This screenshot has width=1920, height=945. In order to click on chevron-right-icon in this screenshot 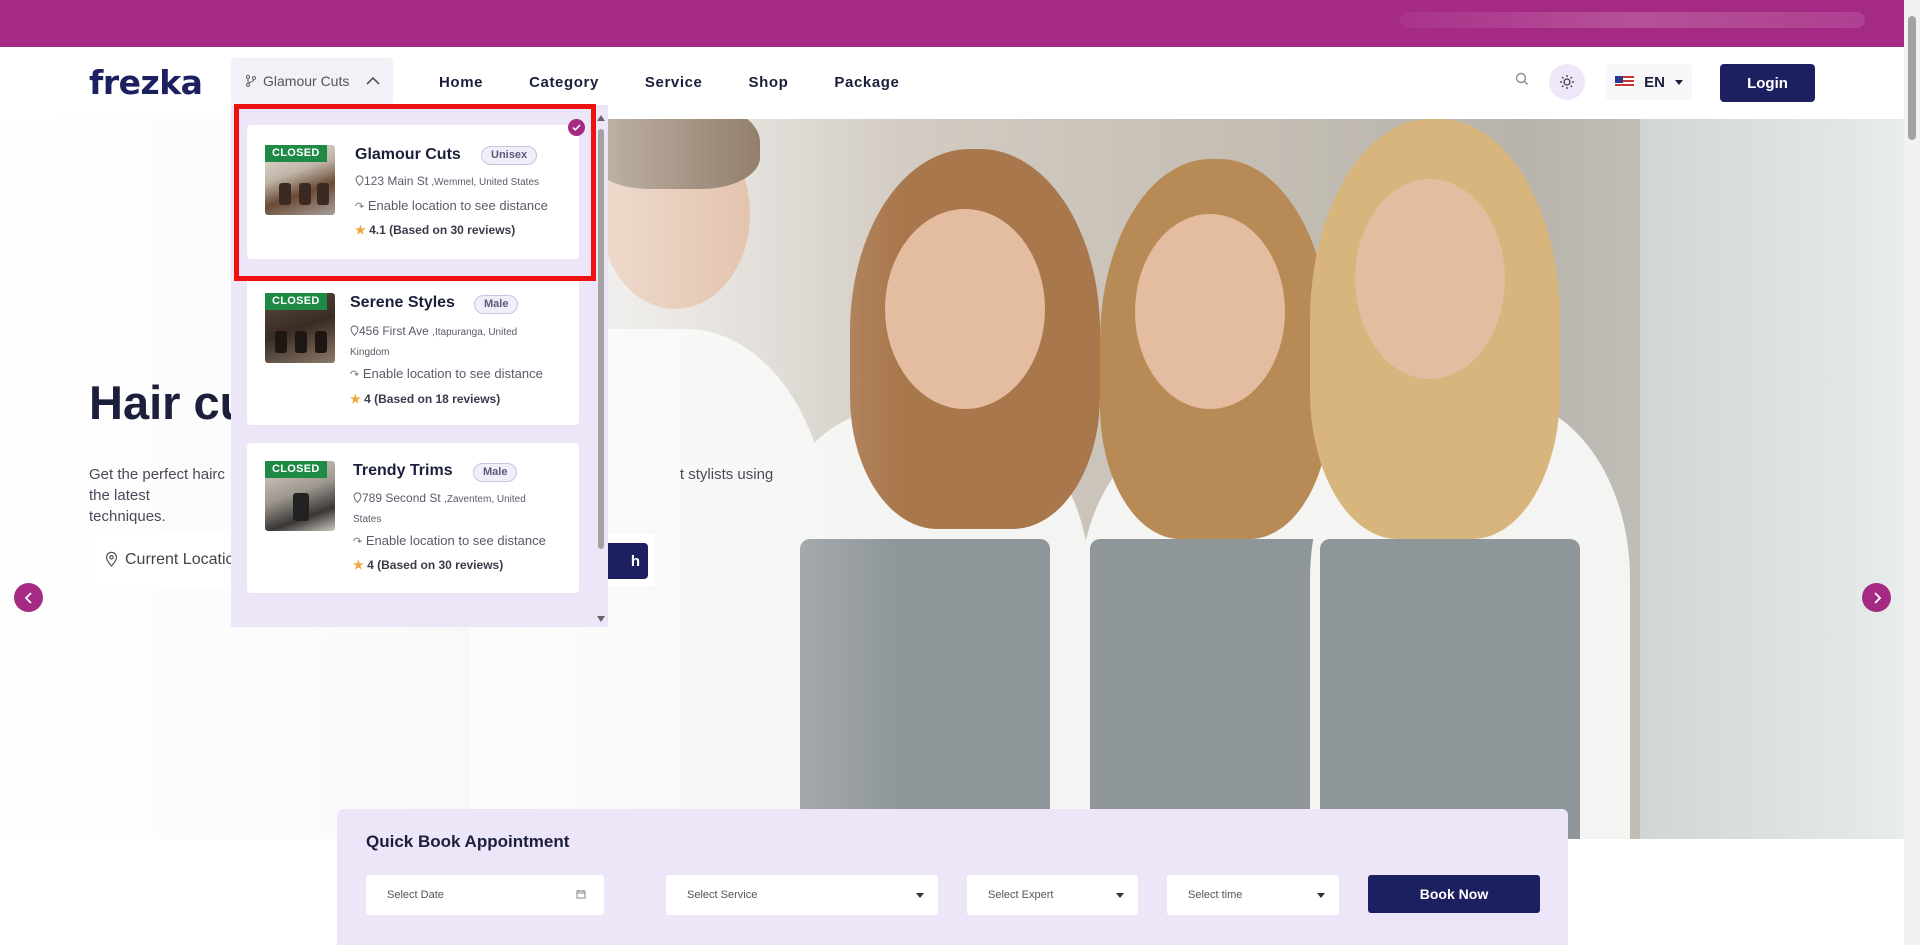, I will do `click(1877, 597)`.